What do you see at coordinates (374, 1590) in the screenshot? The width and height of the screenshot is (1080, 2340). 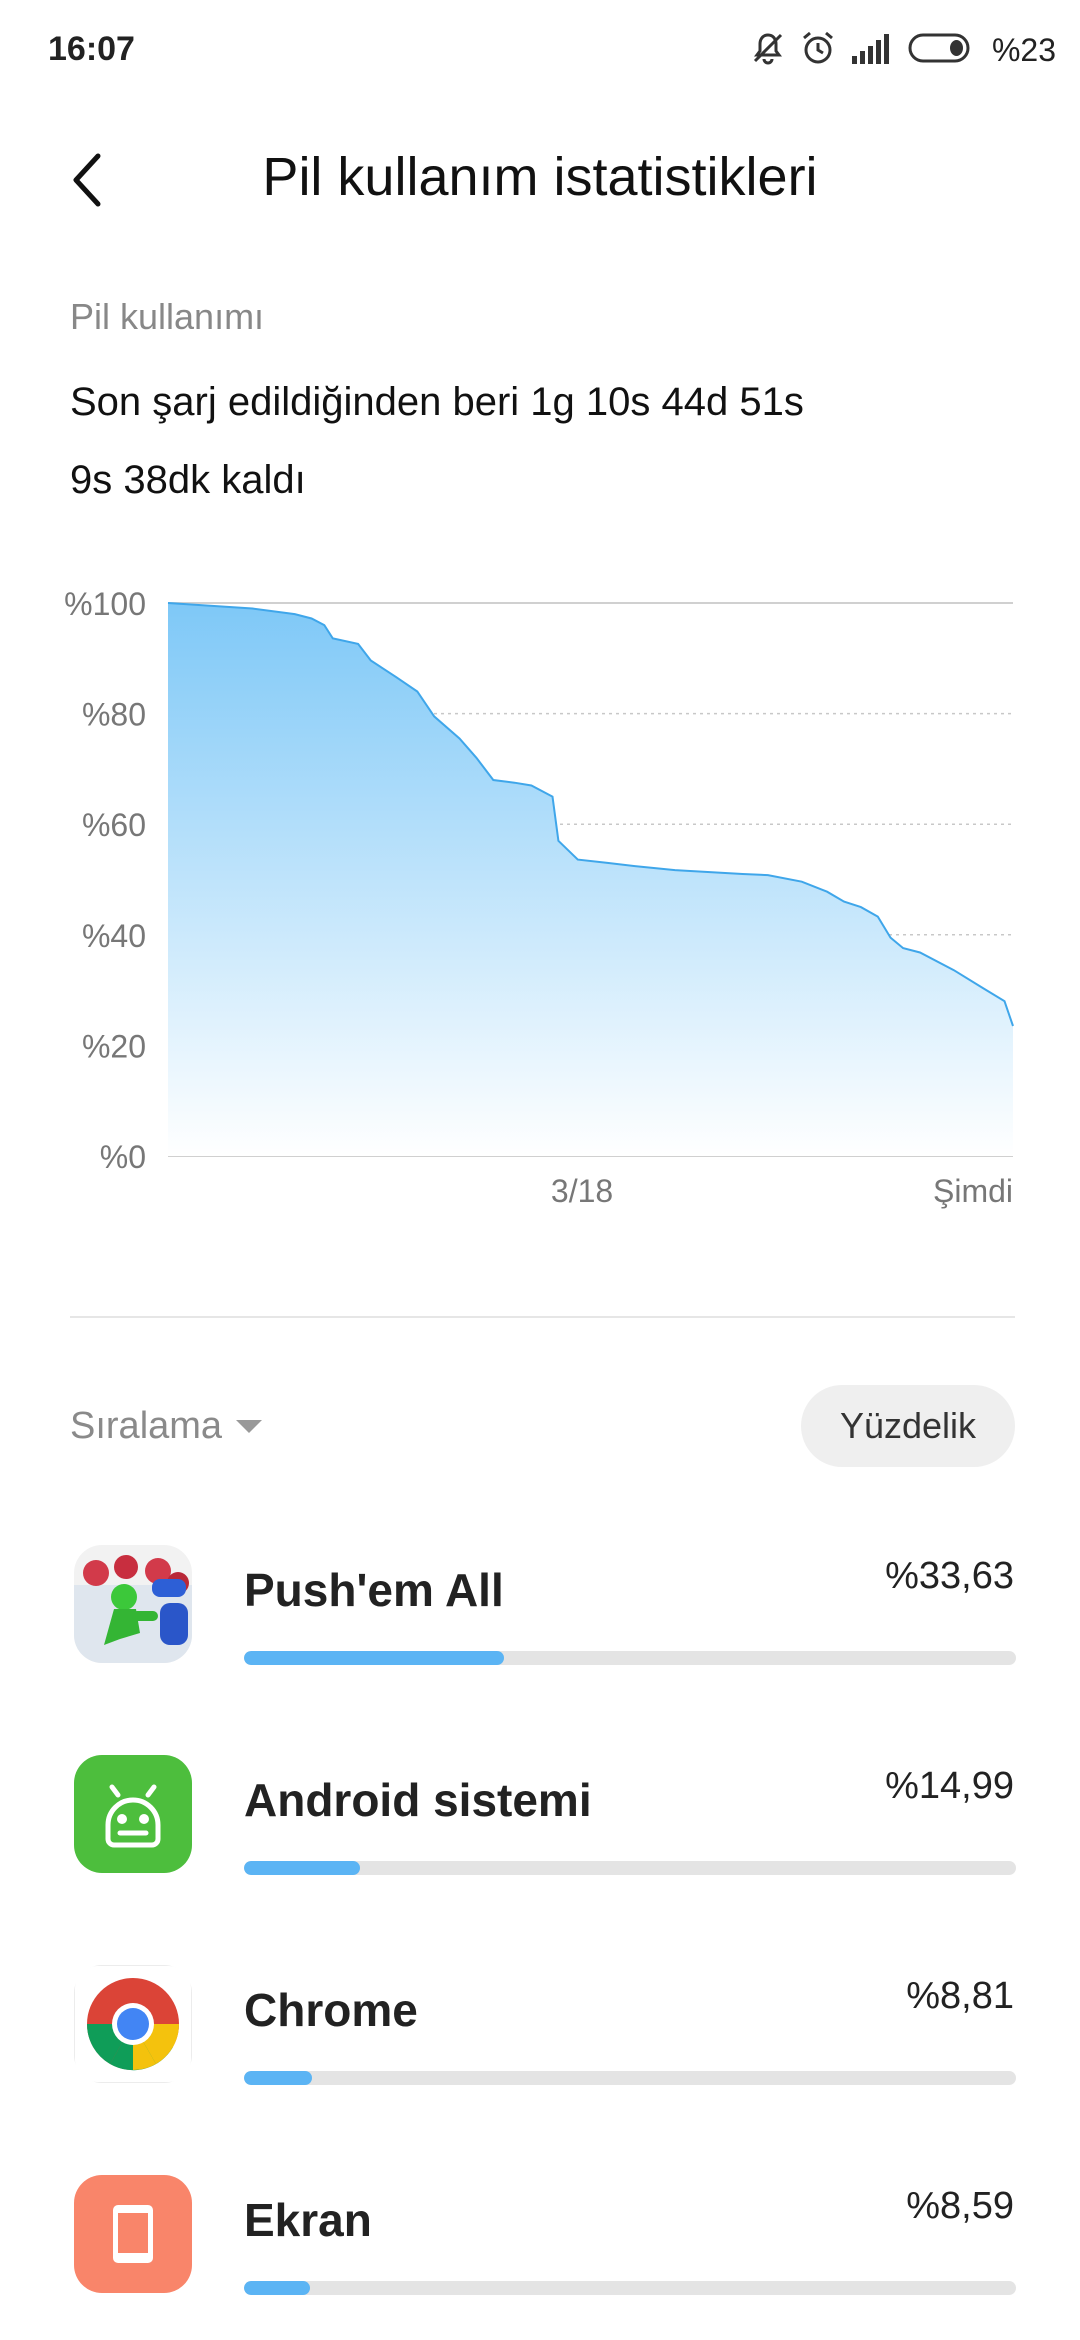 I see `app-name: Push'em All` at bounding box center [374, 1590].